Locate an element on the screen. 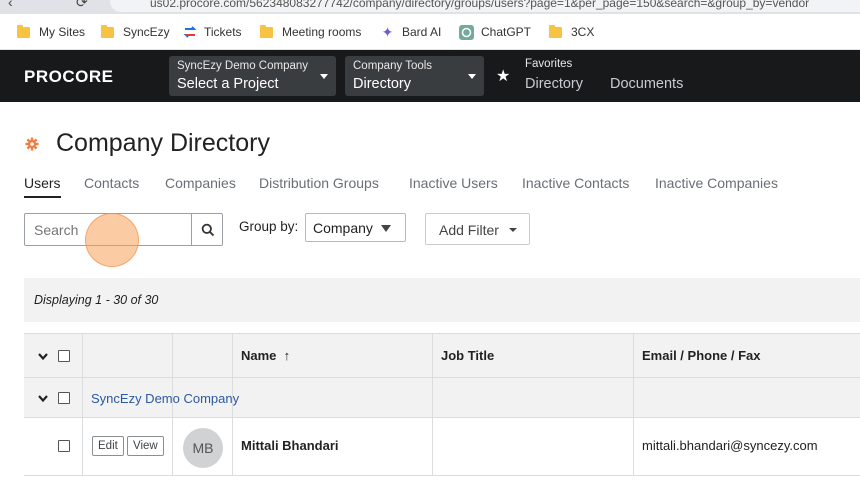  bookmark-tickets: Tickets is located at coordinates (212, 32).